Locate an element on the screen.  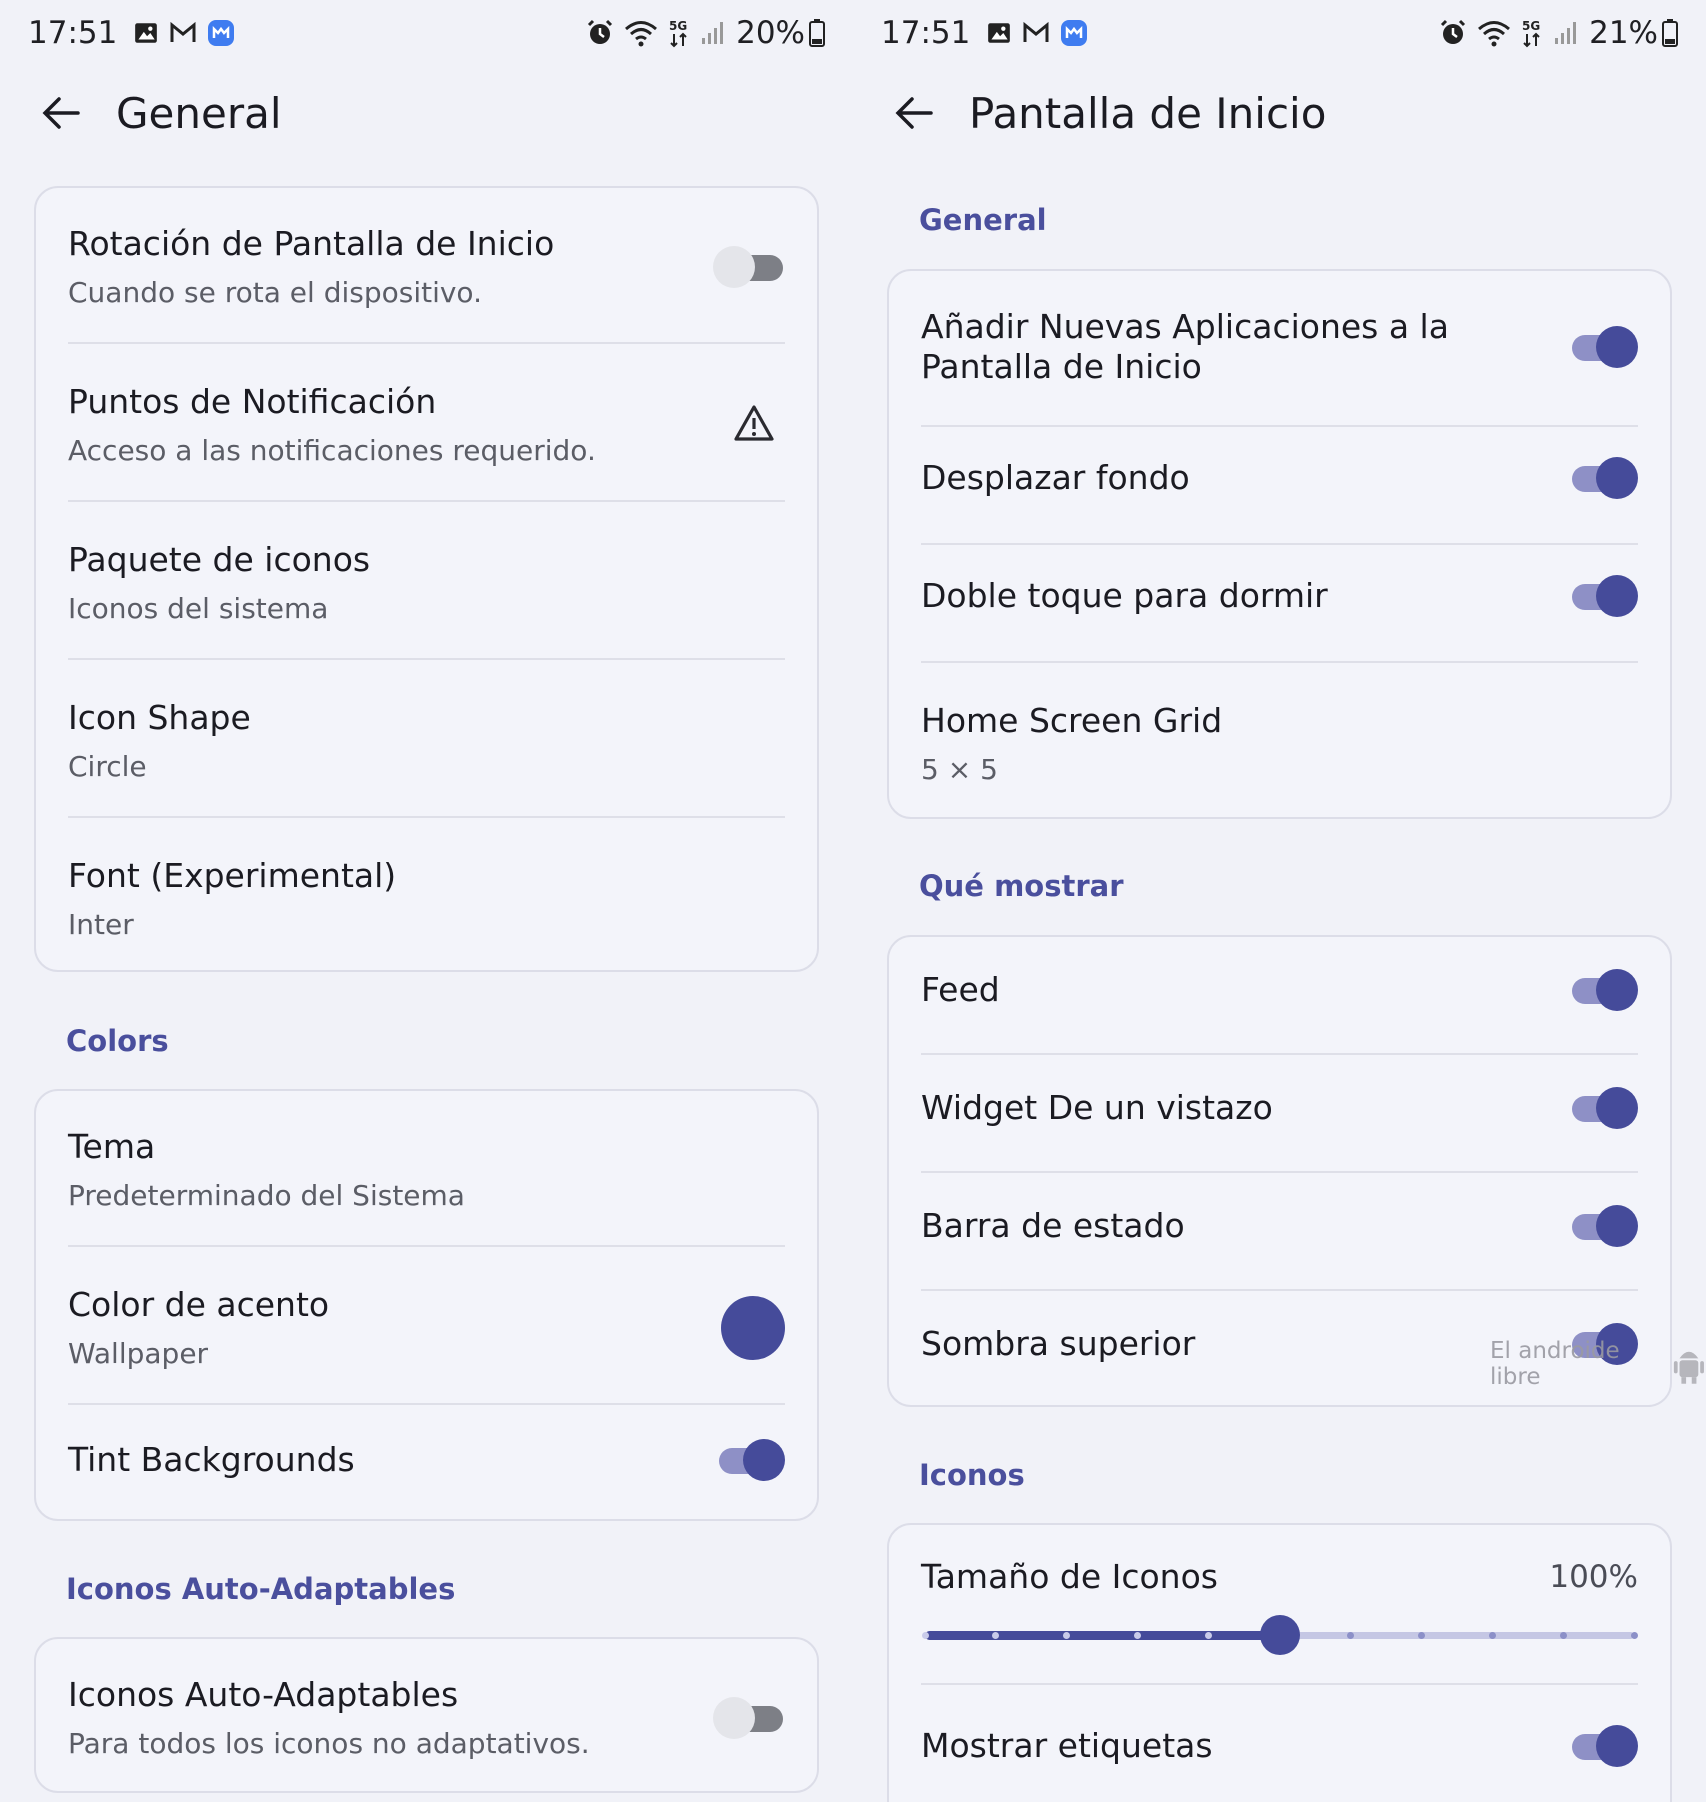
setting-title-line1: Añadir Nuevas Aplicaciones a la is located at coordinates (1185, 326).